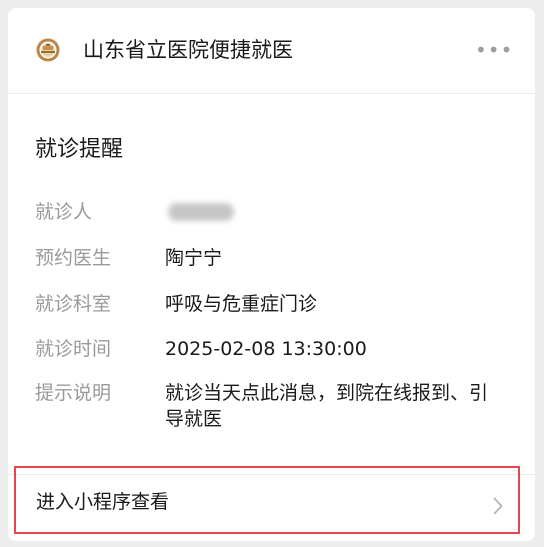 This screenshot has width=544, height=547. Describe the element at coordinates (498, 506) in the screenshot. I see `chevron-right-icon` at that location.